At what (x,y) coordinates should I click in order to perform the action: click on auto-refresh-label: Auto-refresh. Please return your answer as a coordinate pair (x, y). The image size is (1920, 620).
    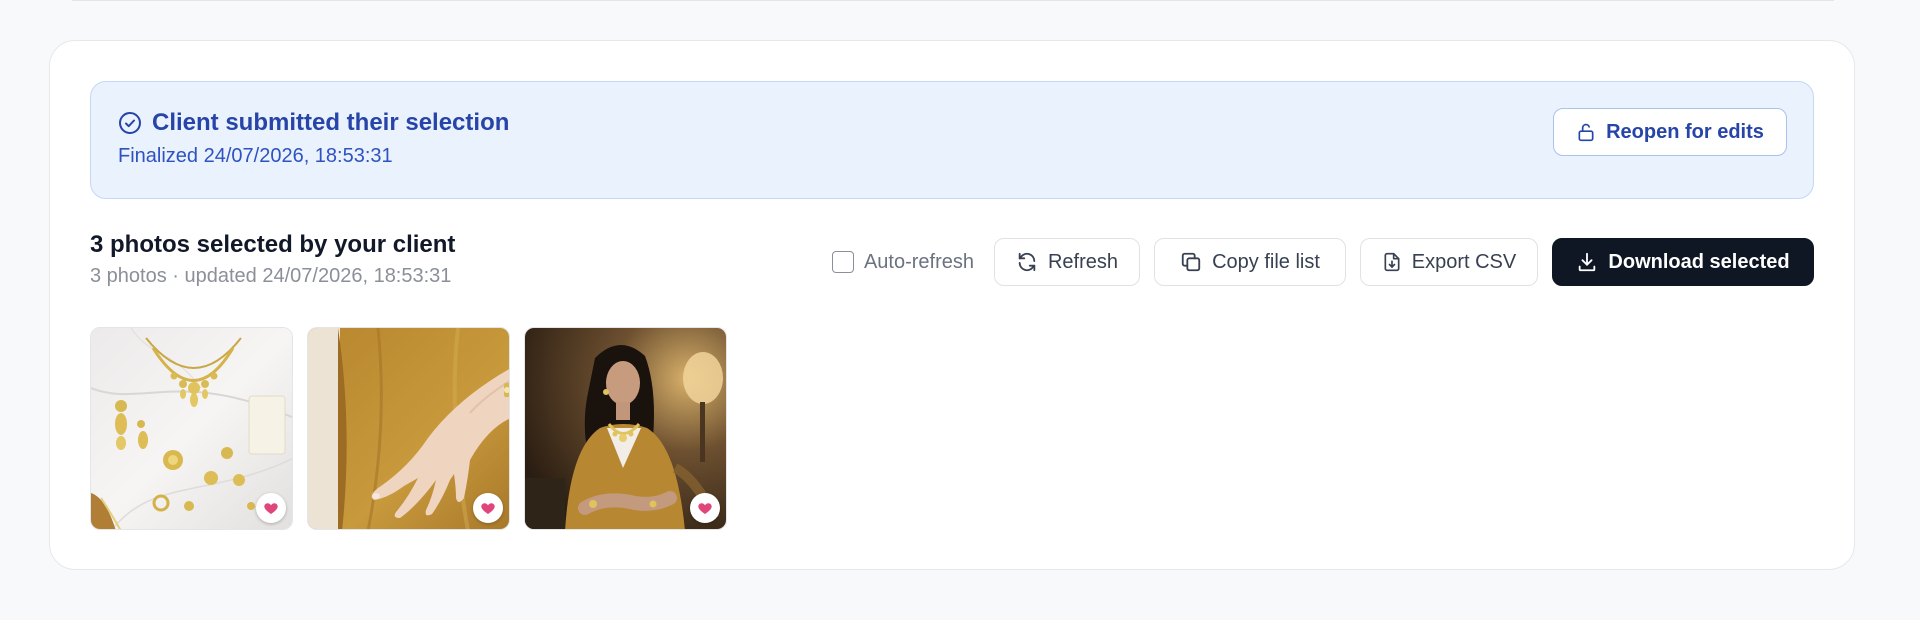
    Looking at the image, I should click on (918, 261).